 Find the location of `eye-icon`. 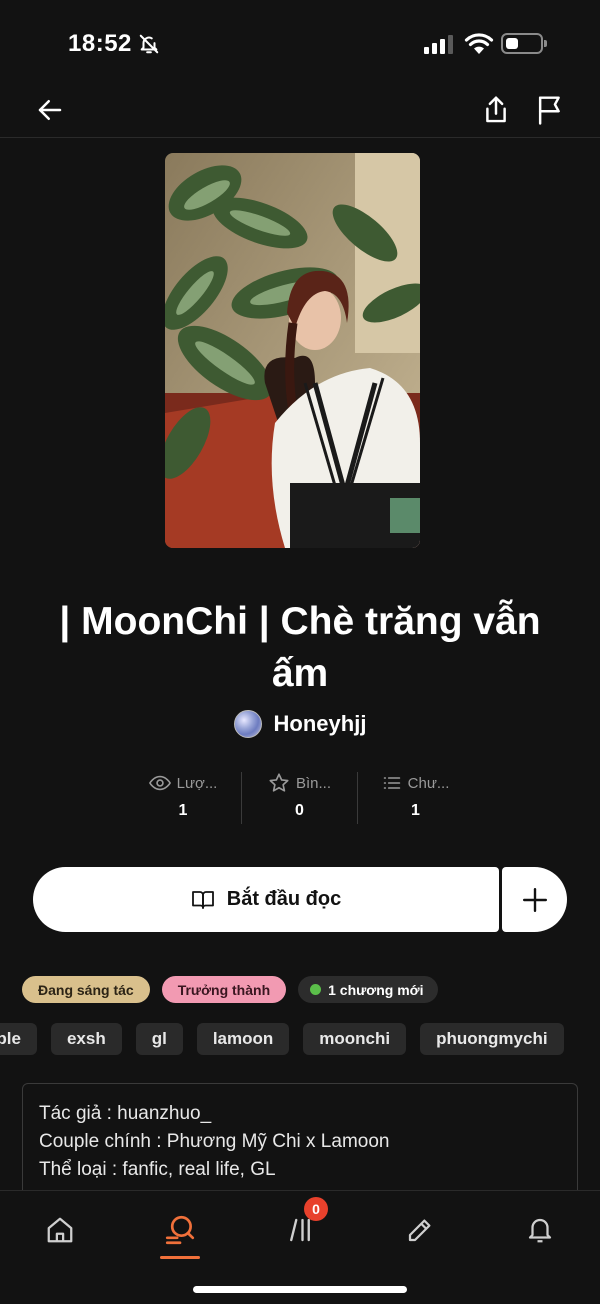

eye-icon is located at coordinates (159, 783).